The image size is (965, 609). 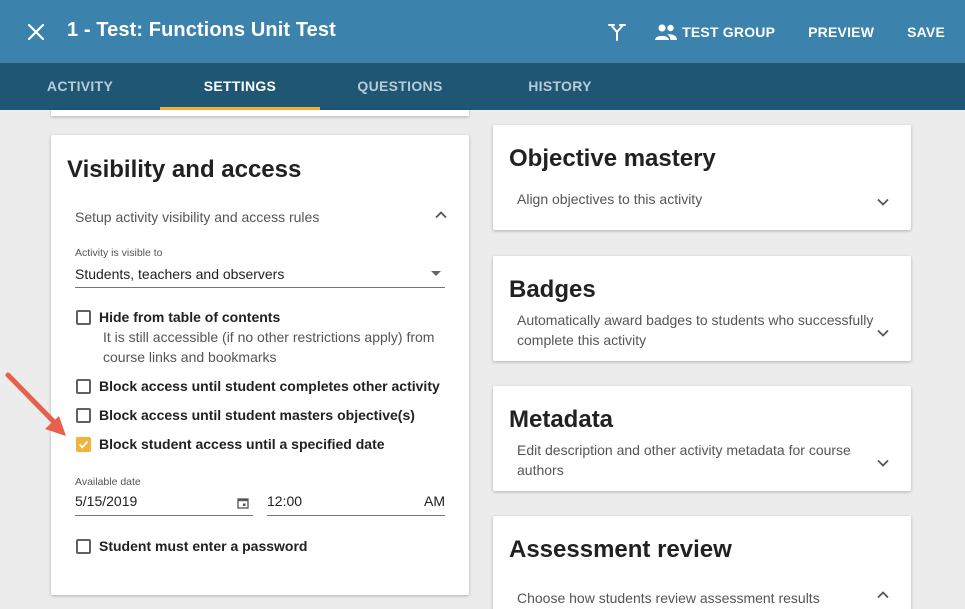 I want to click on checkmark-icon, so click(x=83, y=444).